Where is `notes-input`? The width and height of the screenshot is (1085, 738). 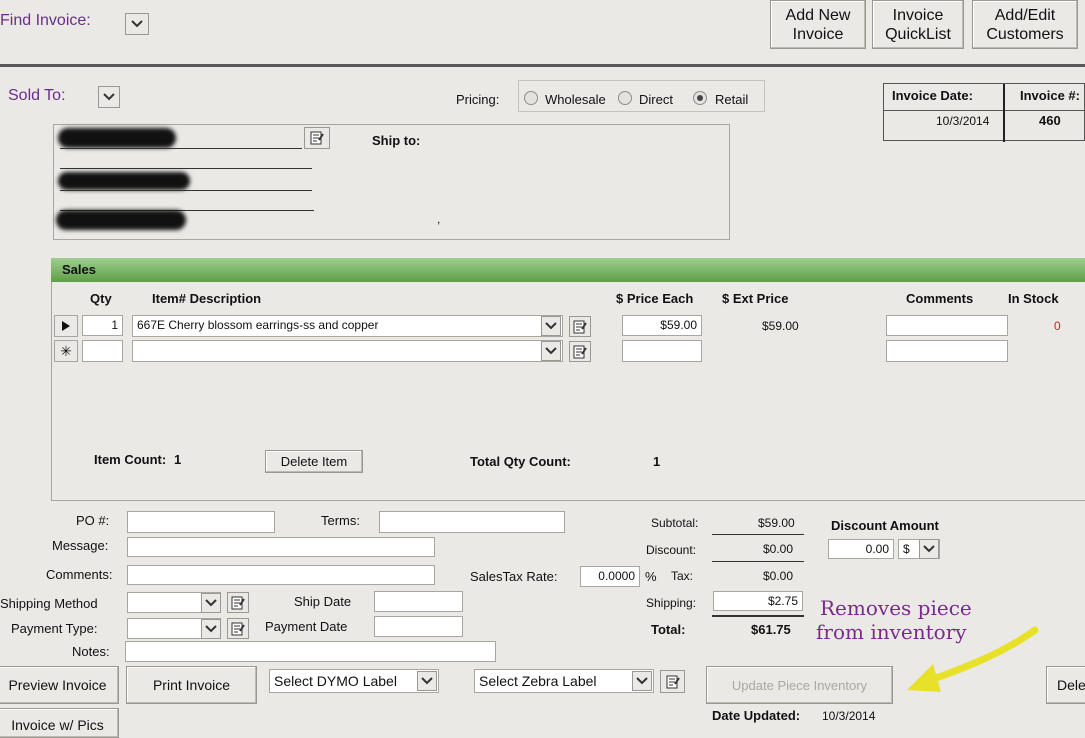 notes-input is located at coordinates (310, 651).